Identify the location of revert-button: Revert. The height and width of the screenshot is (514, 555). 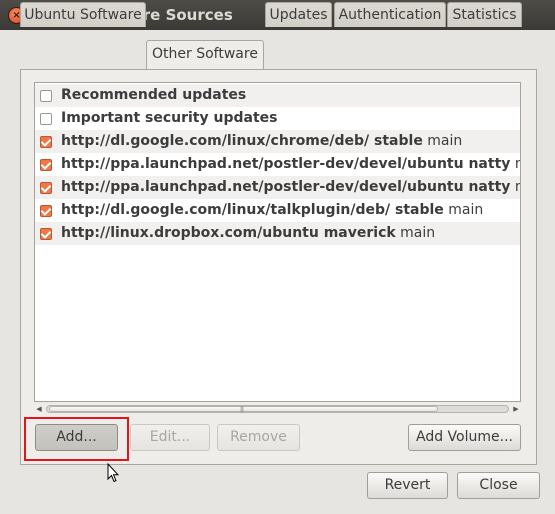
(407, 485).